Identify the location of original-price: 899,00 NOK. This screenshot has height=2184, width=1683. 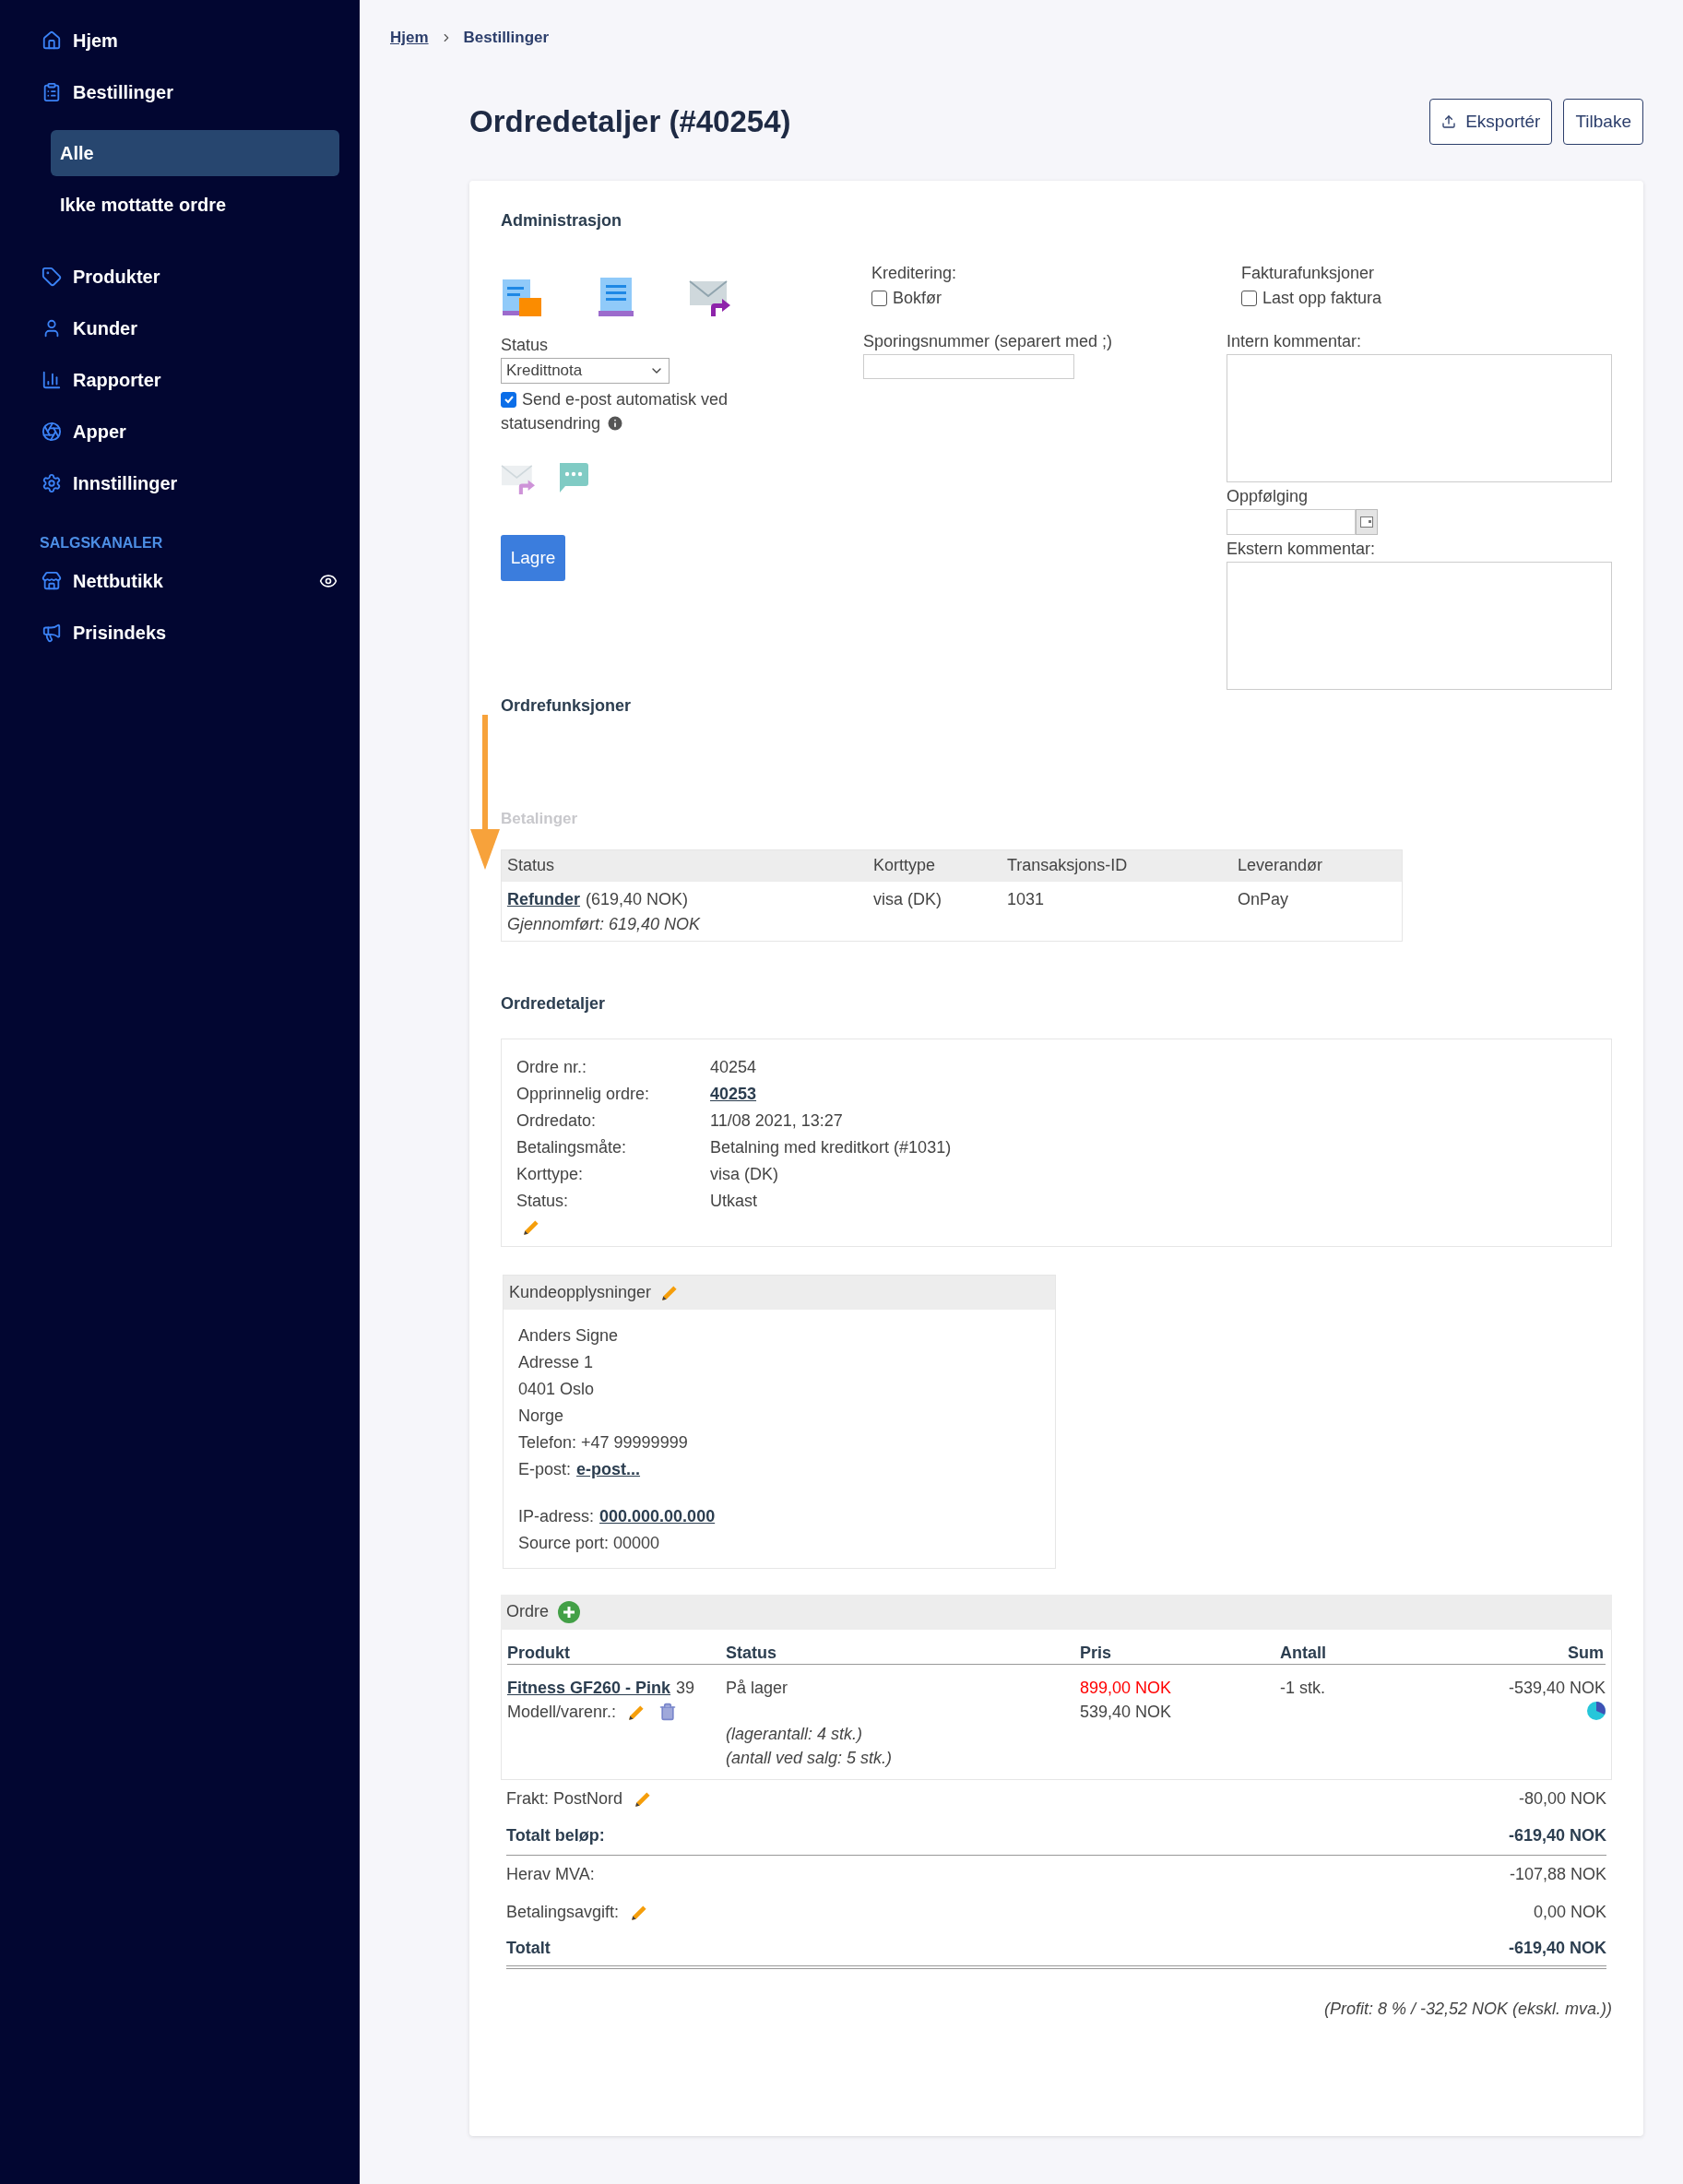
(1126, 1688).